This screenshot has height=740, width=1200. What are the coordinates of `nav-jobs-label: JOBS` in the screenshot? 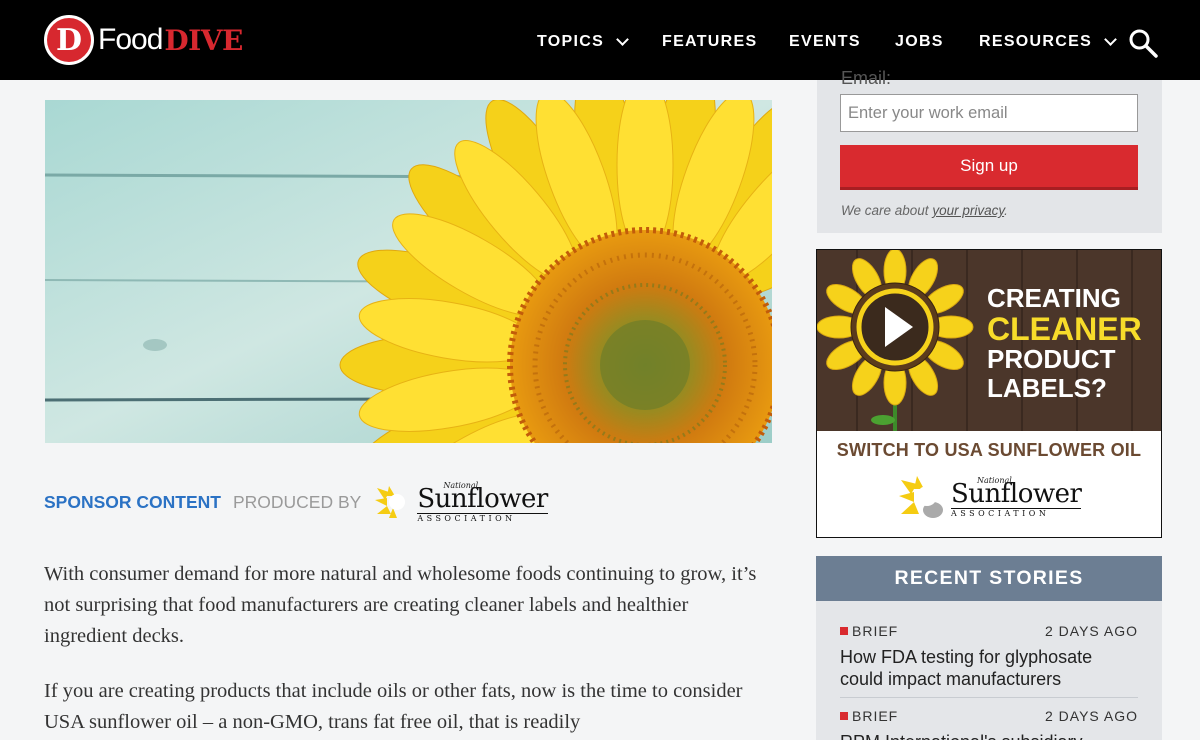 It's located at (919, 41).